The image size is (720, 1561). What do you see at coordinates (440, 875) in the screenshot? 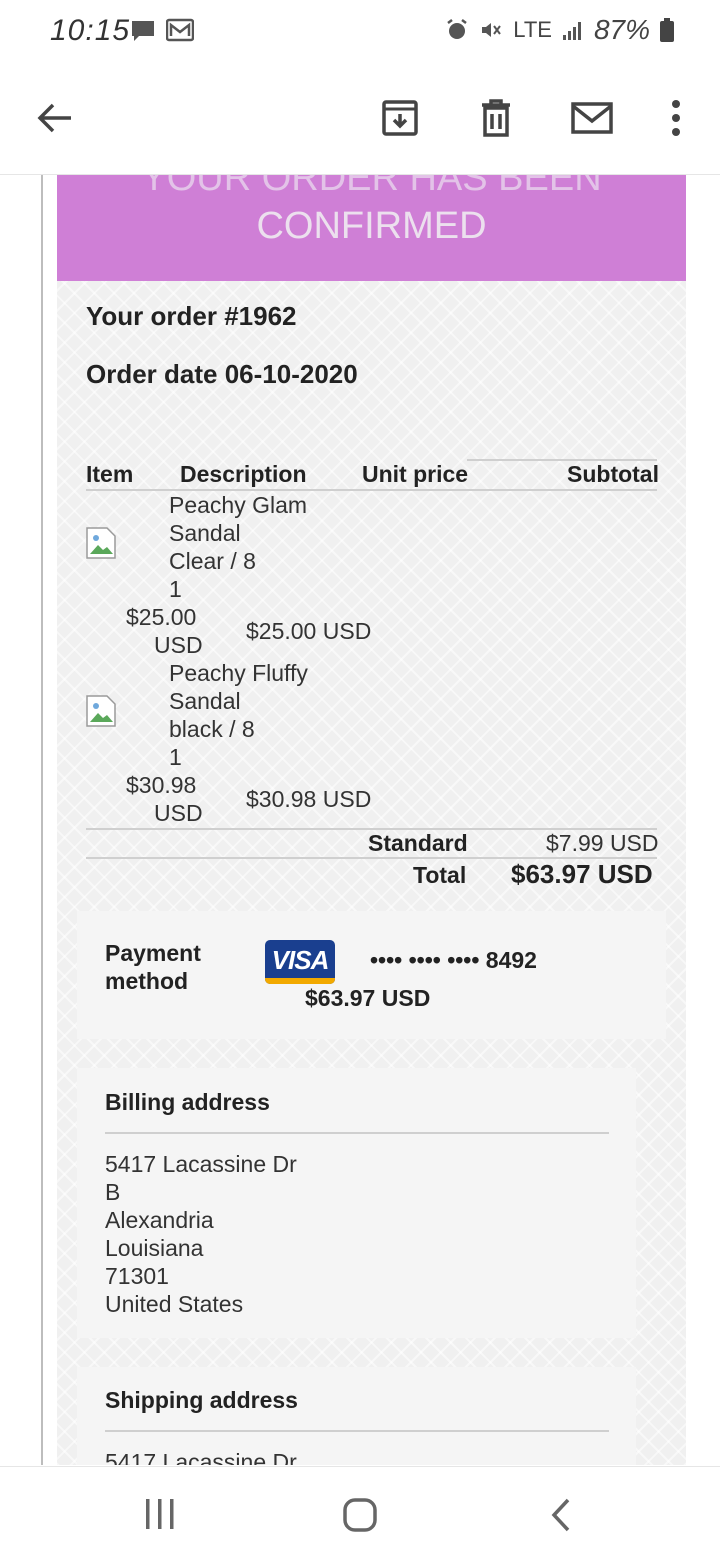
I see `total-label: Total` at bounding box center [440, 875].